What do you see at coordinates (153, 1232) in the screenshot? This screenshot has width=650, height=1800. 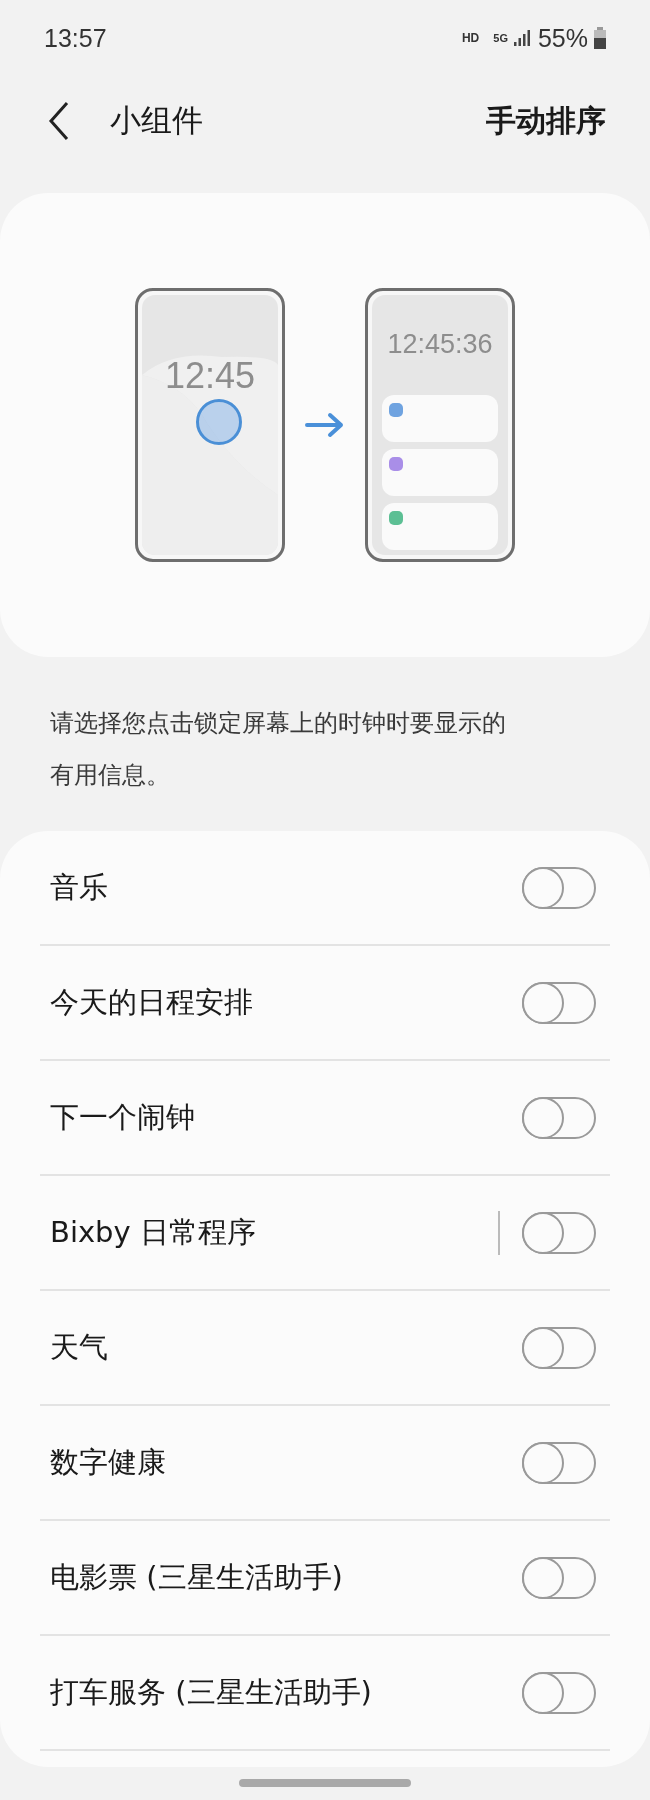 I see `widget-label: Bixby 日常程序` at bounding box center [153, 1232].